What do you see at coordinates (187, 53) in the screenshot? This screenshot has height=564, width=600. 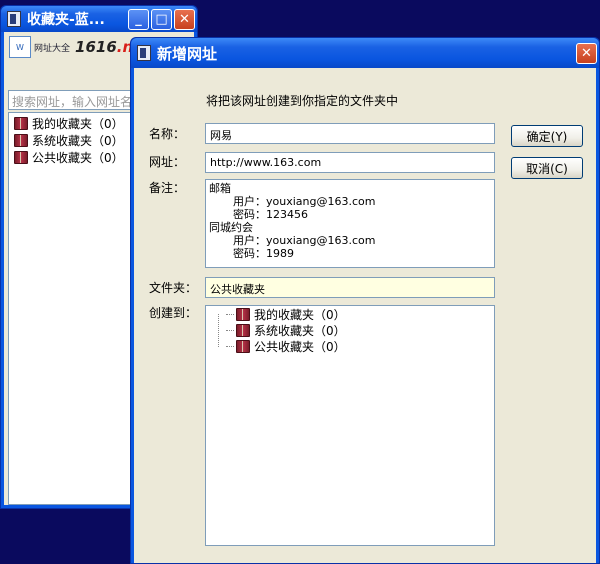 I see `dialog-title: 新增网址` at bounding box center [187, 53].